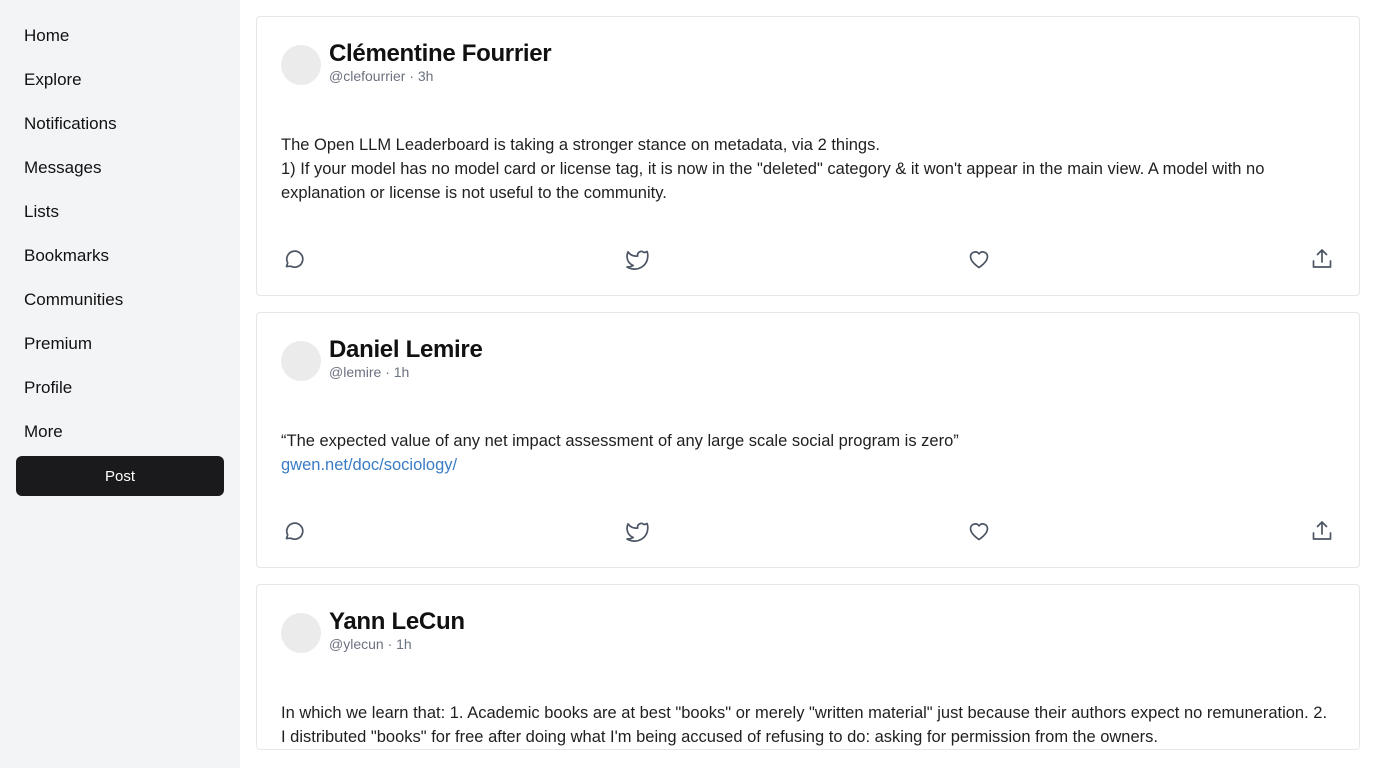 This screenshot has width=1376, height=768. I want to click on sidebar-item-lists: Lists, so click(120, 212).